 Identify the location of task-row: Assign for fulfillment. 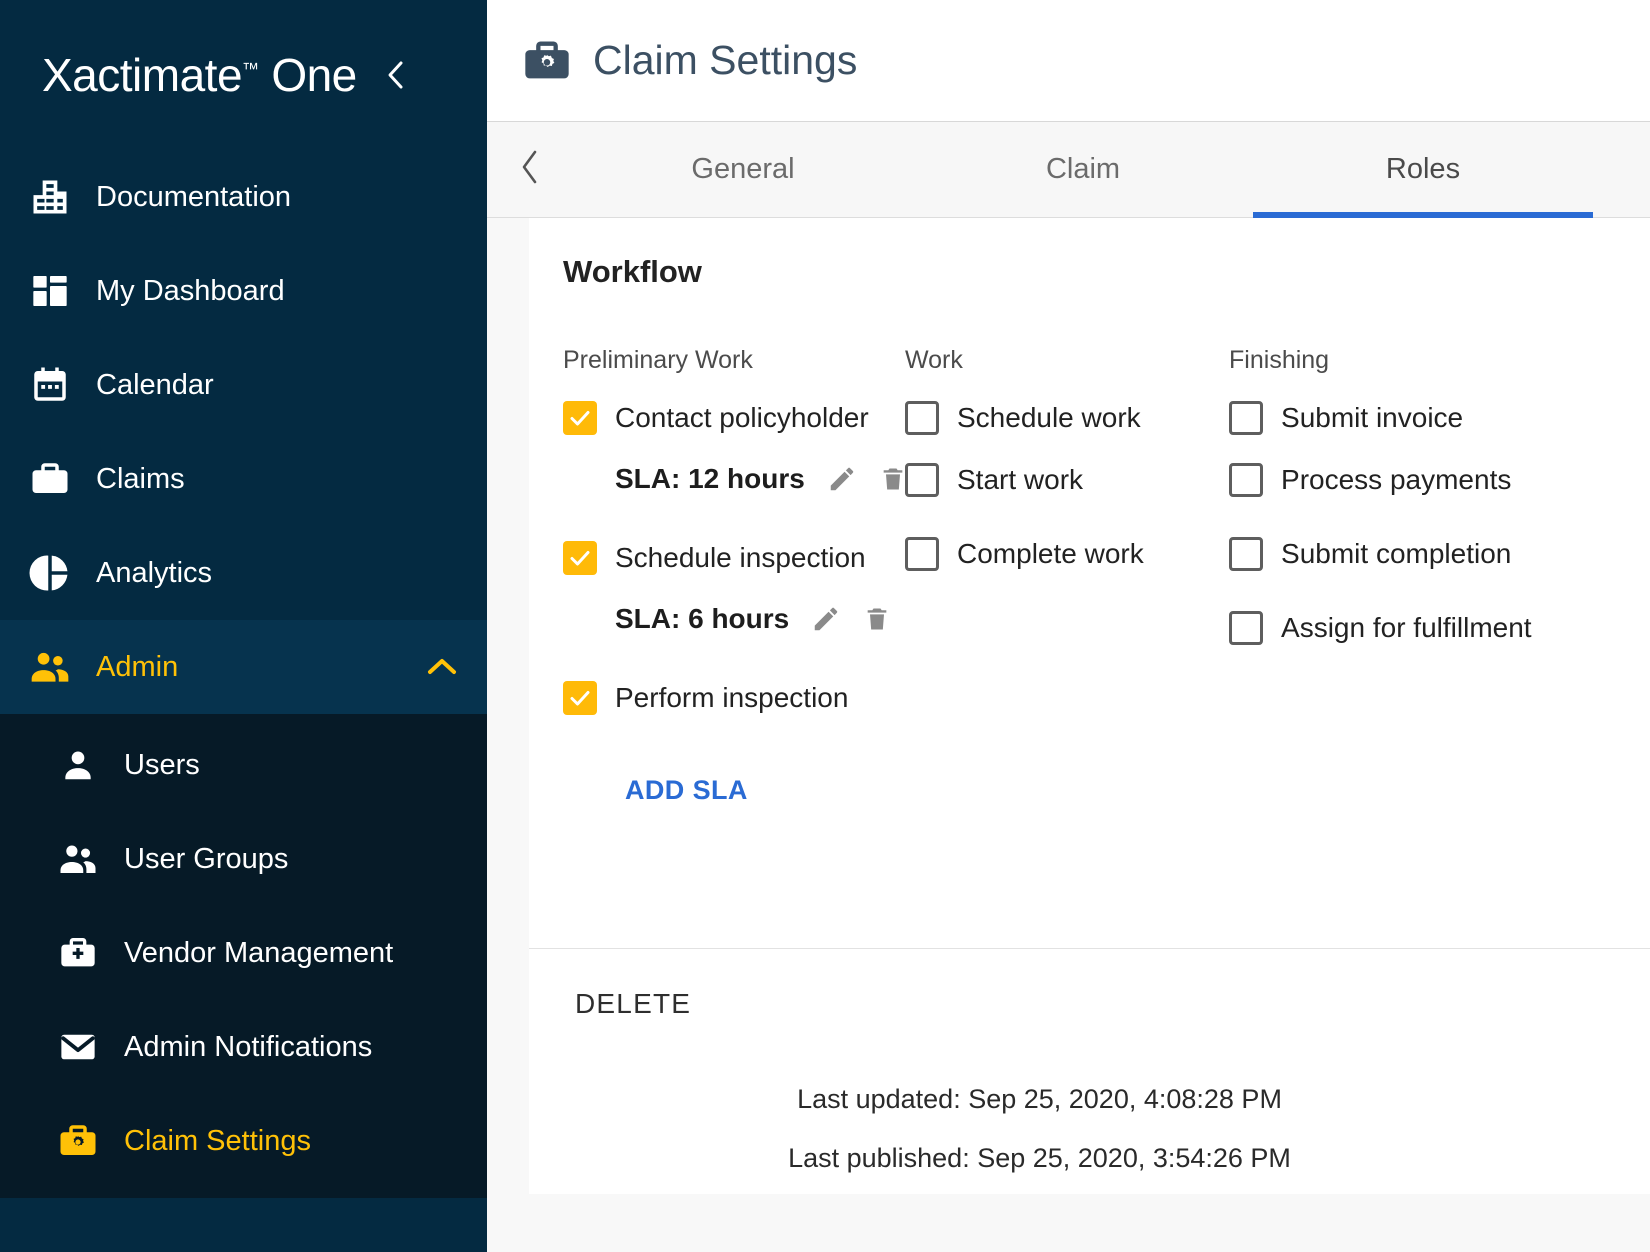
(1418, 628).